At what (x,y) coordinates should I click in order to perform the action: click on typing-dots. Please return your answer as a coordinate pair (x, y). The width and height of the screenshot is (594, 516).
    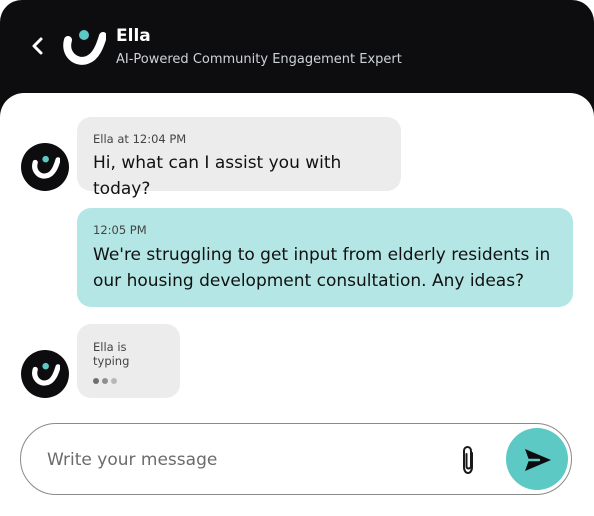
    Looking at the image, I should click on (128, 381).